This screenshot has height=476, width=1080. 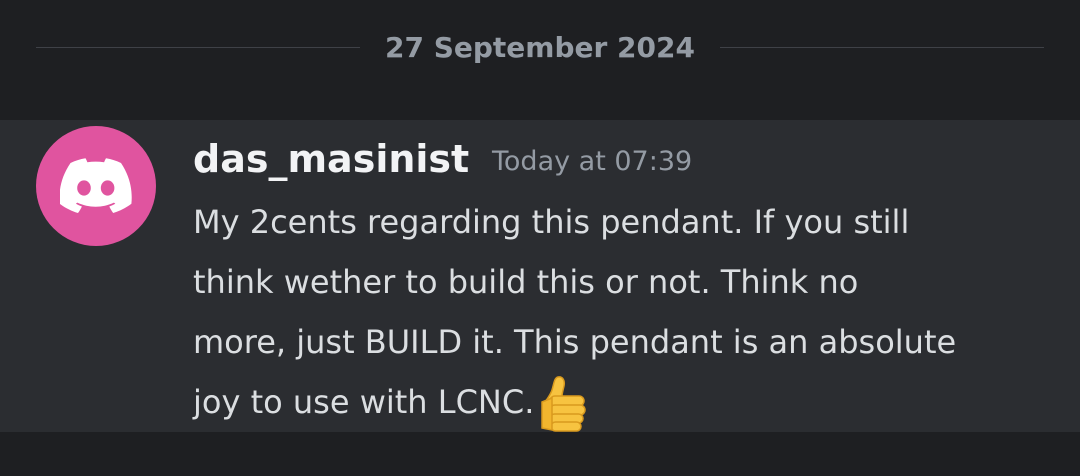 I want to click on date-divider: 27 September 2024, so click(x=540, y=48).